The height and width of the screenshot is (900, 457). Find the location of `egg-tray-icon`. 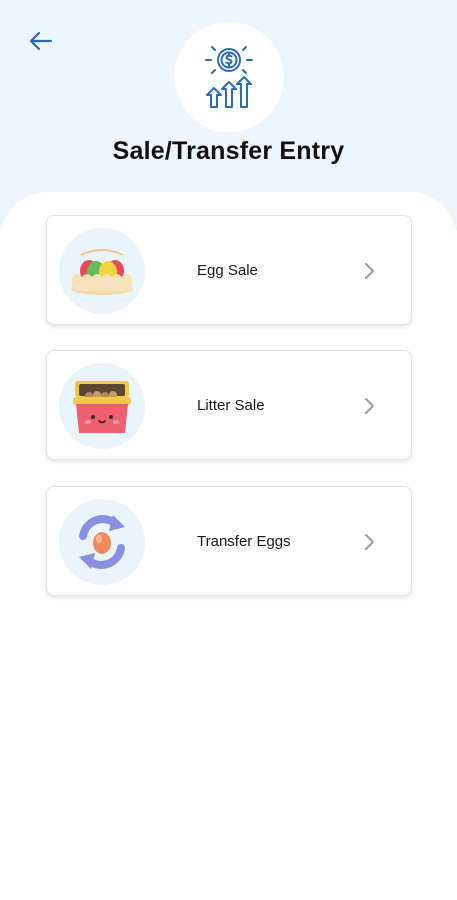

egg-tray-icon is located at coordinates (102, 272).